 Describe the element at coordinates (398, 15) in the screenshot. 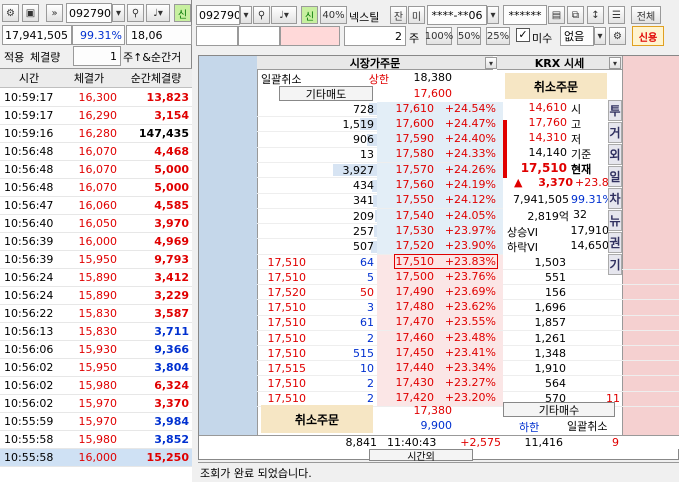

I see `balance-button: 잔` at that location.